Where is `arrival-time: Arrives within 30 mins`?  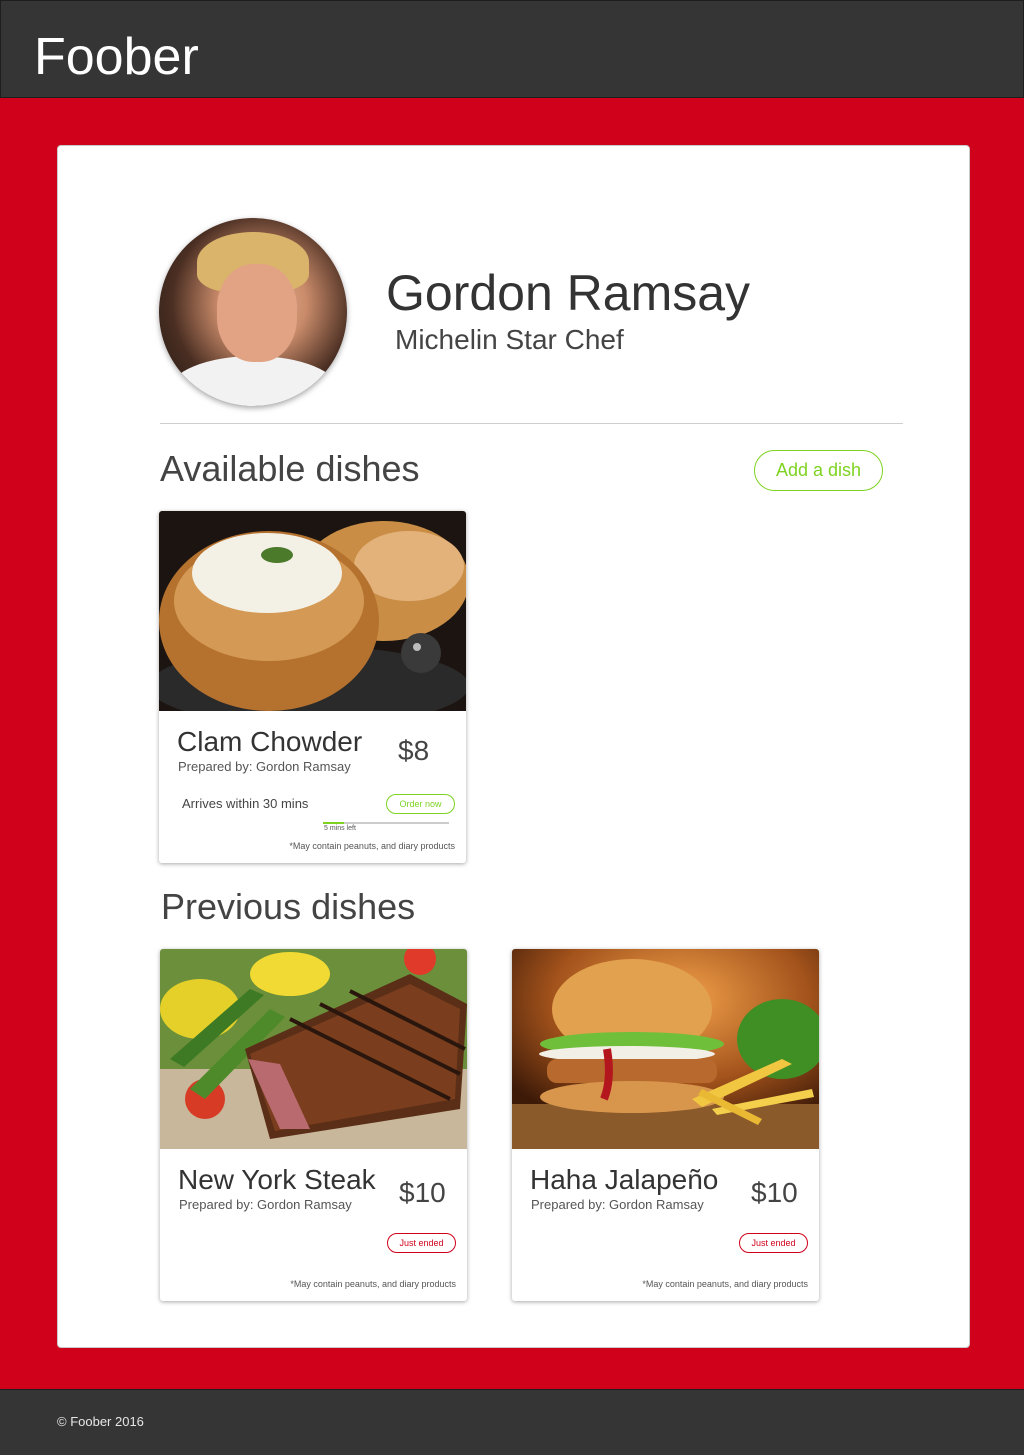
arrival-time: Arrives within 30 mins is located at coordinates (245, 803).